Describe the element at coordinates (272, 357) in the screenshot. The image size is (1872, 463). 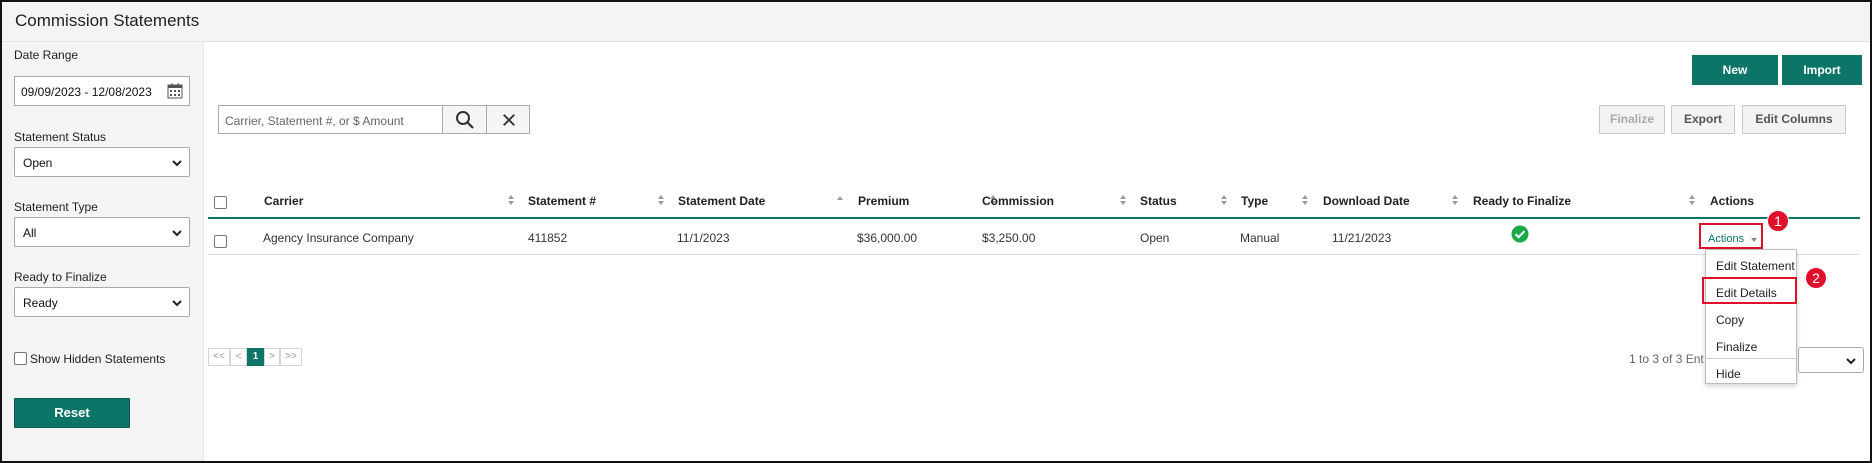
I see `page-next-button: >` at that location.